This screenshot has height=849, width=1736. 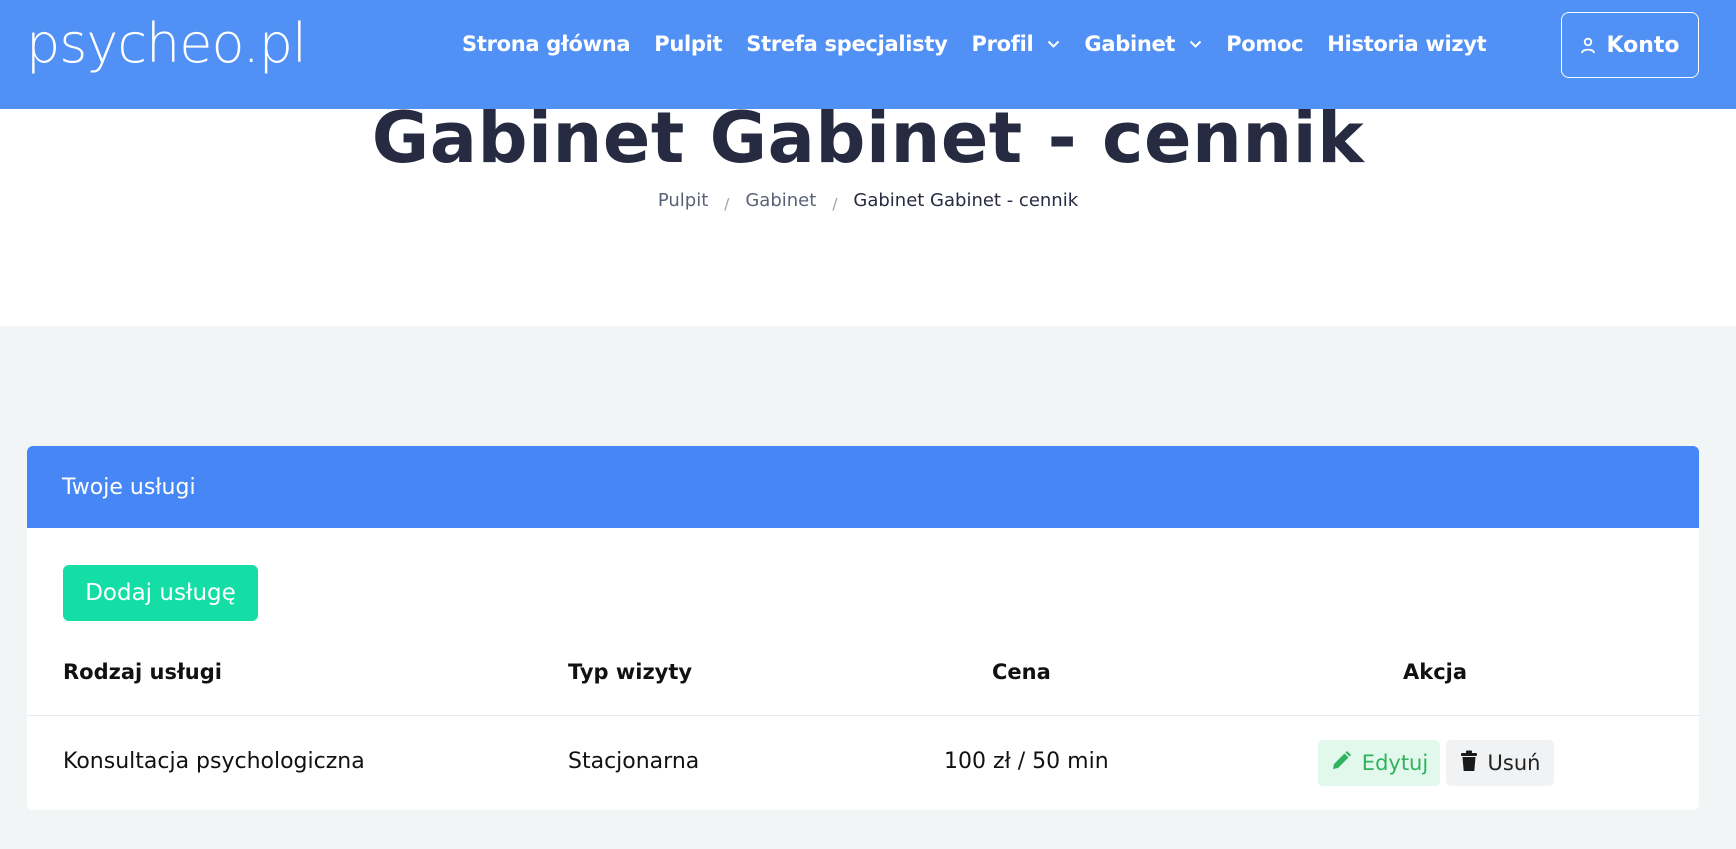 What do you see at coordinates (160, 593) in the screenshot?
I see `add-service-button: Dodaj usługę` at bounding box center [160, 593].